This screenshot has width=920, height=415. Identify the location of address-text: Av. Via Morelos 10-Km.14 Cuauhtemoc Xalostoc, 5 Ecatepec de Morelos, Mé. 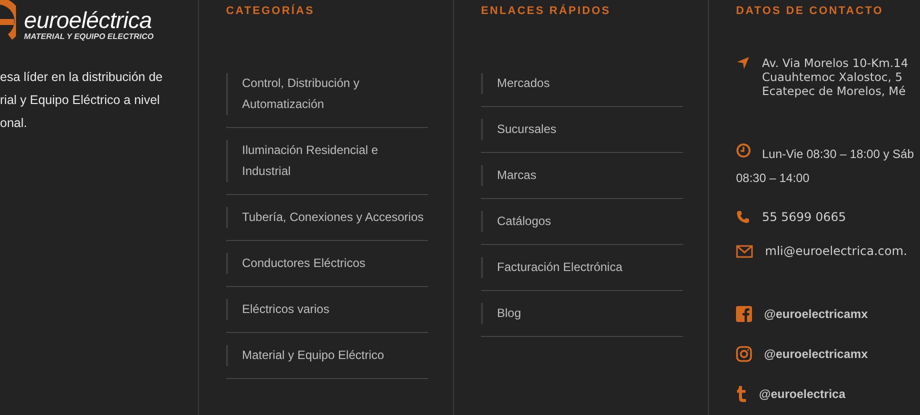
(835, 77).